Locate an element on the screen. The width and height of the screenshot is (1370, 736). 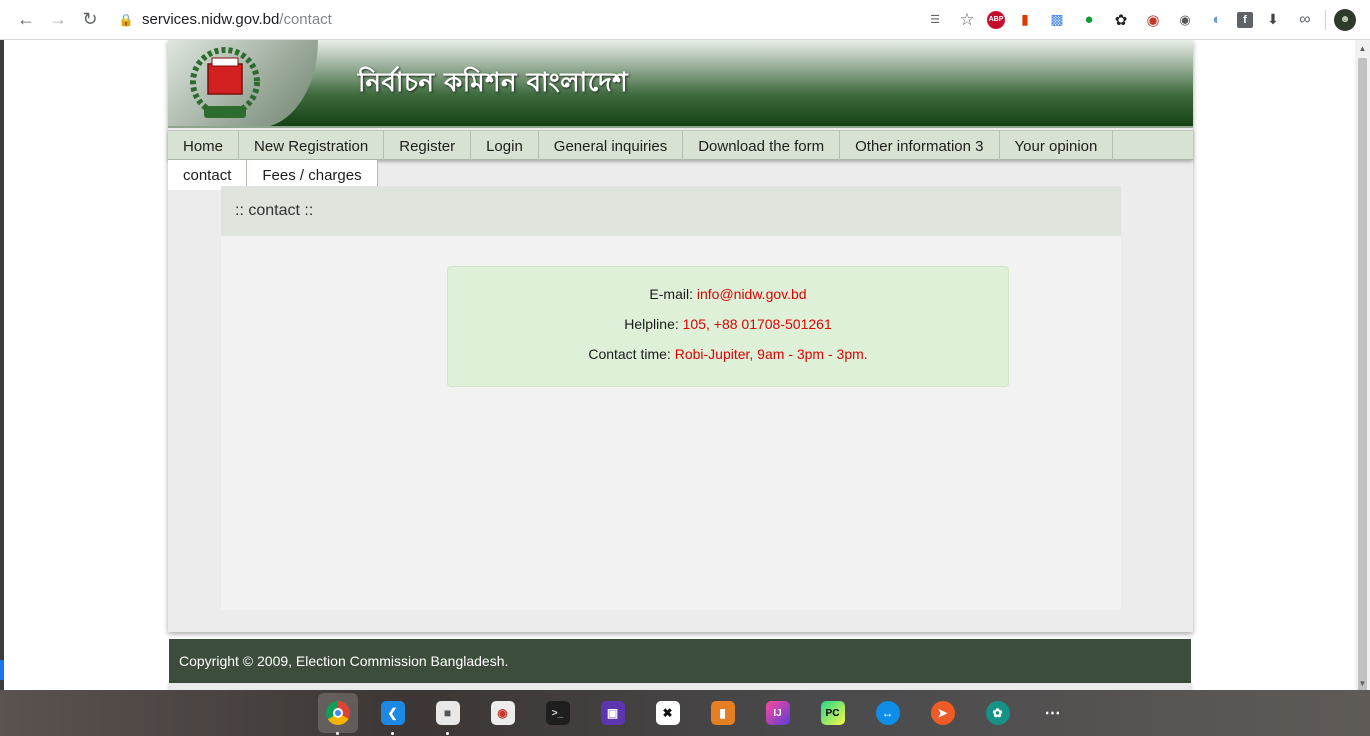
star-icon: ☆ is located at coordinates (967, 20).